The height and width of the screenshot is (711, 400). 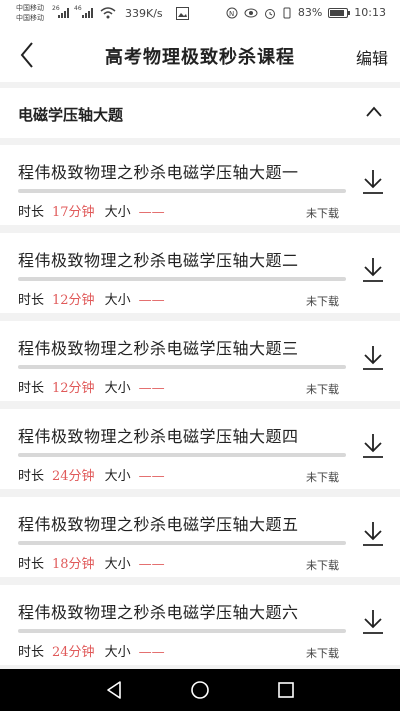 I want to click on nfc-icon: N, so click(x=232, y=12).